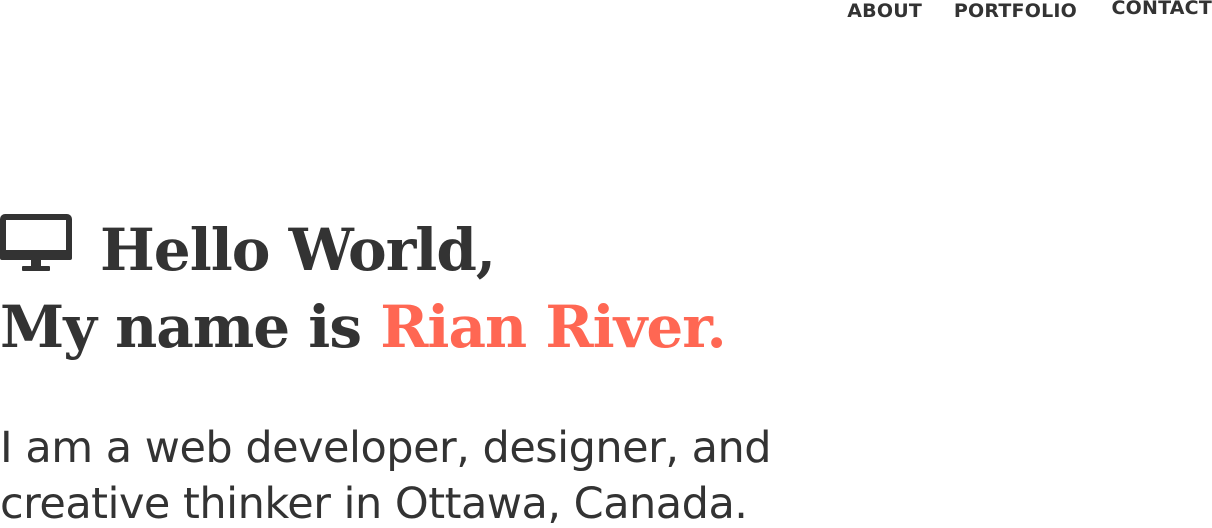 The width and height of the screenshot is (1212, 528). I want to click on nav-link-about: ABOUT, so click(884, 11).